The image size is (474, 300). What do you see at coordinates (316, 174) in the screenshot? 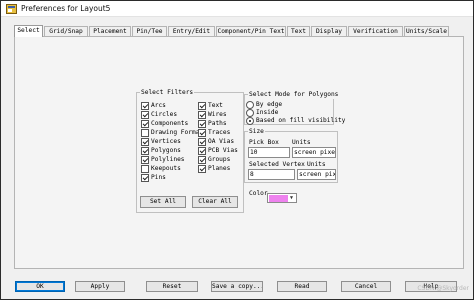
I see `selected-vertex-units-field: screen pixels` at bounding box center [316, 174].